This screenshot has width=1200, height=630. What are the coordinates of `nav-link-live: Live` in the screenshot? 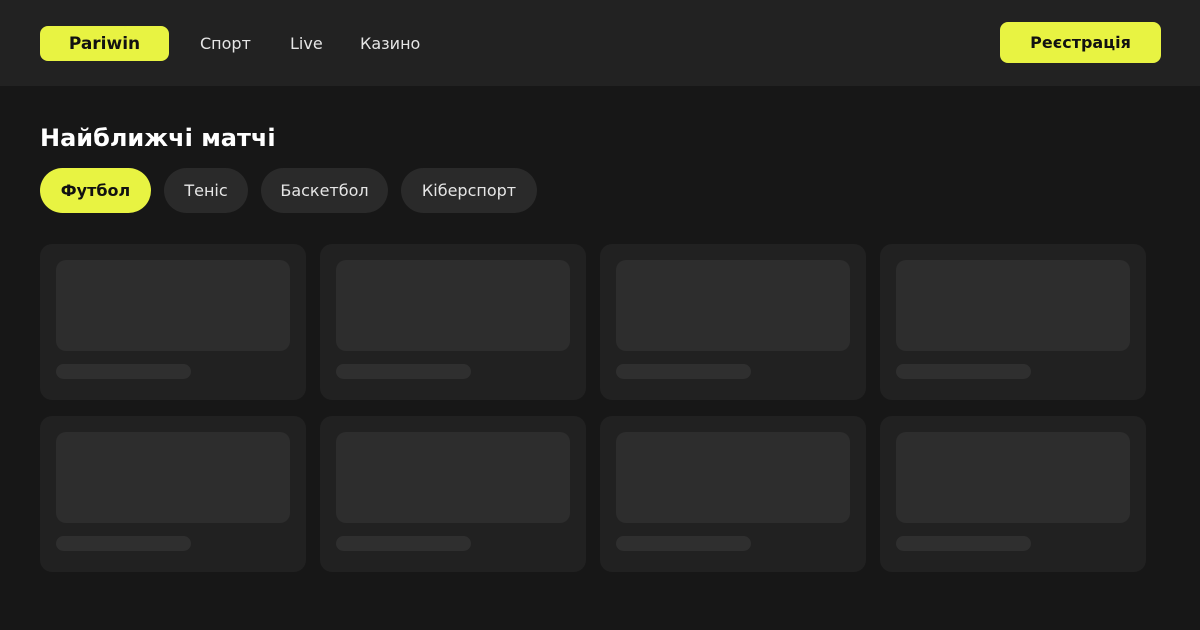 It's located at (306, 43).